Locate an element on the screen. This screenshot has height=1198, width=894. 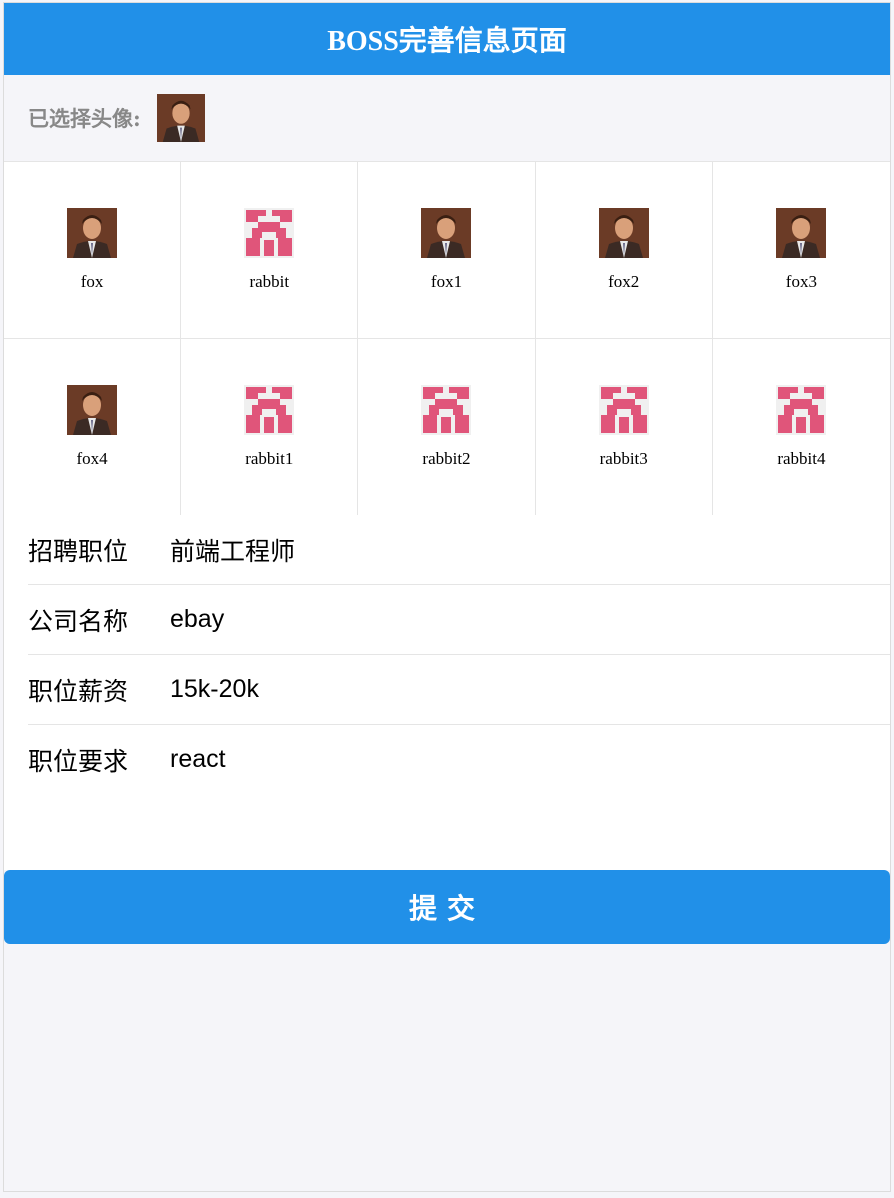
salary-input is located at coordinates (510, 689).